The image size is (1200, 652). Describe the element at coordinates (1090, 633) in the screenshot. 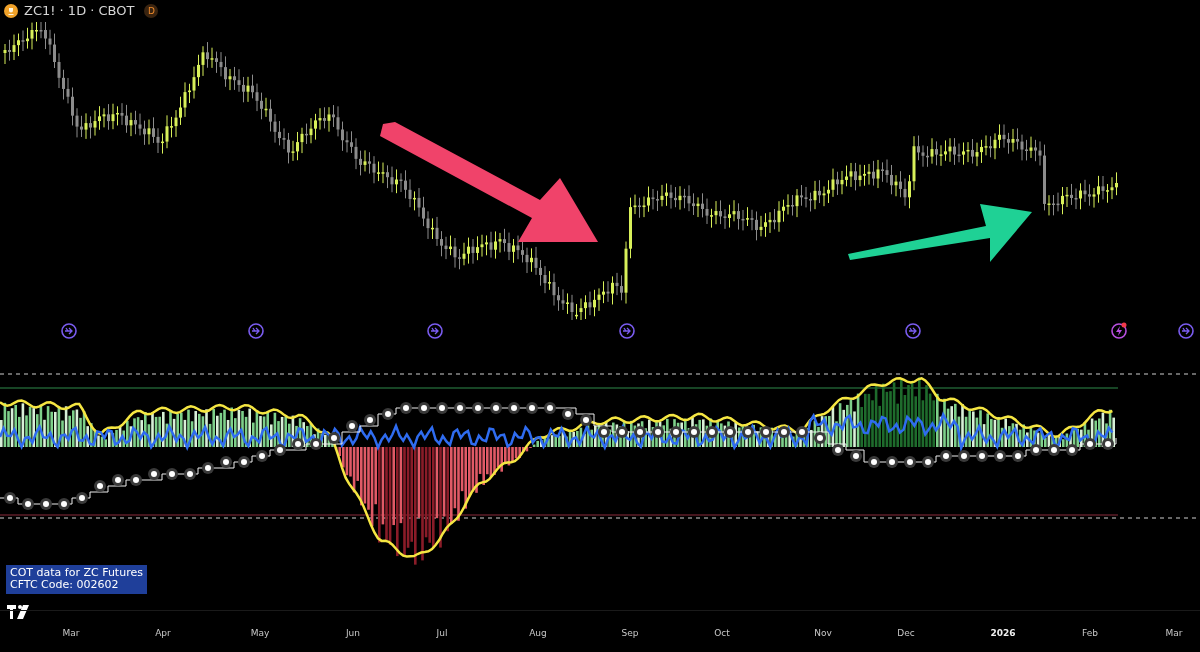

I see `axis-label: Feb` at that location.